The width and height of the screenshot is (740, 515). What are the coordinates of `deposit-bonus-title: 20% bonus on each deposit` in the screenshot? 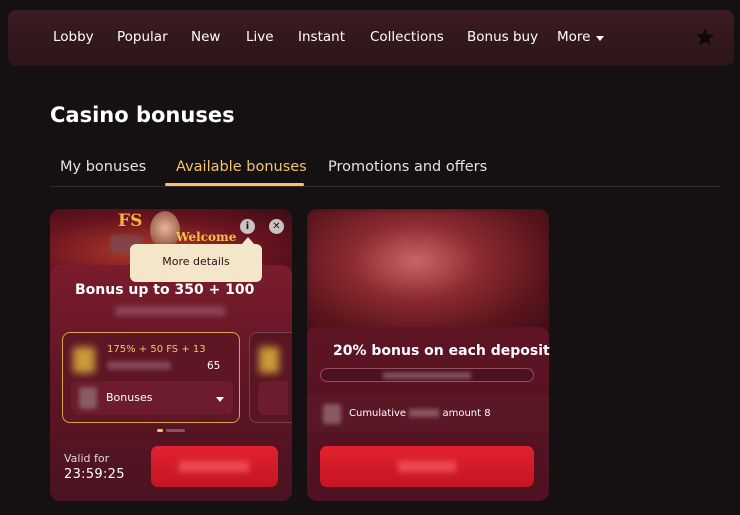 It's located at (441, 351).